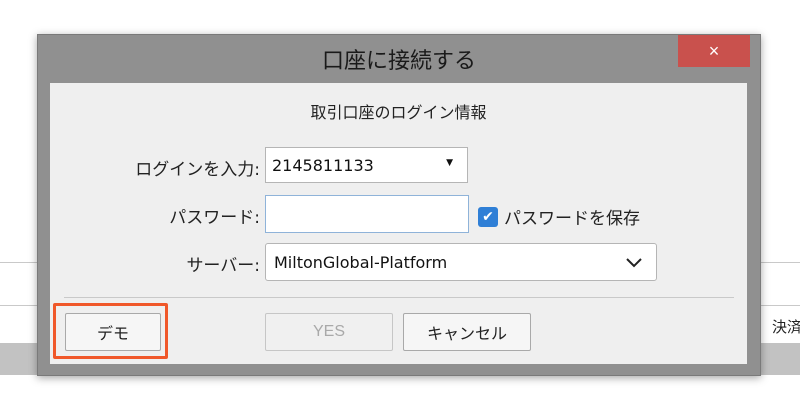 The height and width of the screenshot is (412, 800). What do you see at coordinates (197, 170) in the screenshot?
I see `login-label: ログインを入力:` at bounding box center [197, 170].